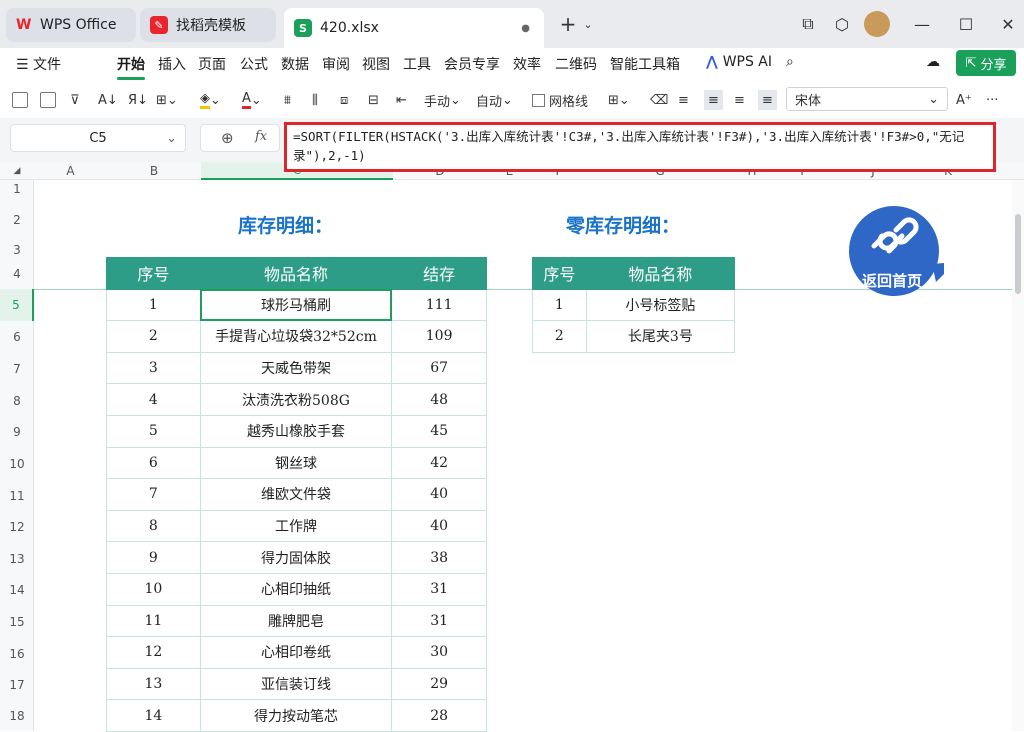 Image resolution: width=1024 pixels, height=732 pixels. I want to click on tab-wps-office: W WPS Office, so click(71, 25).